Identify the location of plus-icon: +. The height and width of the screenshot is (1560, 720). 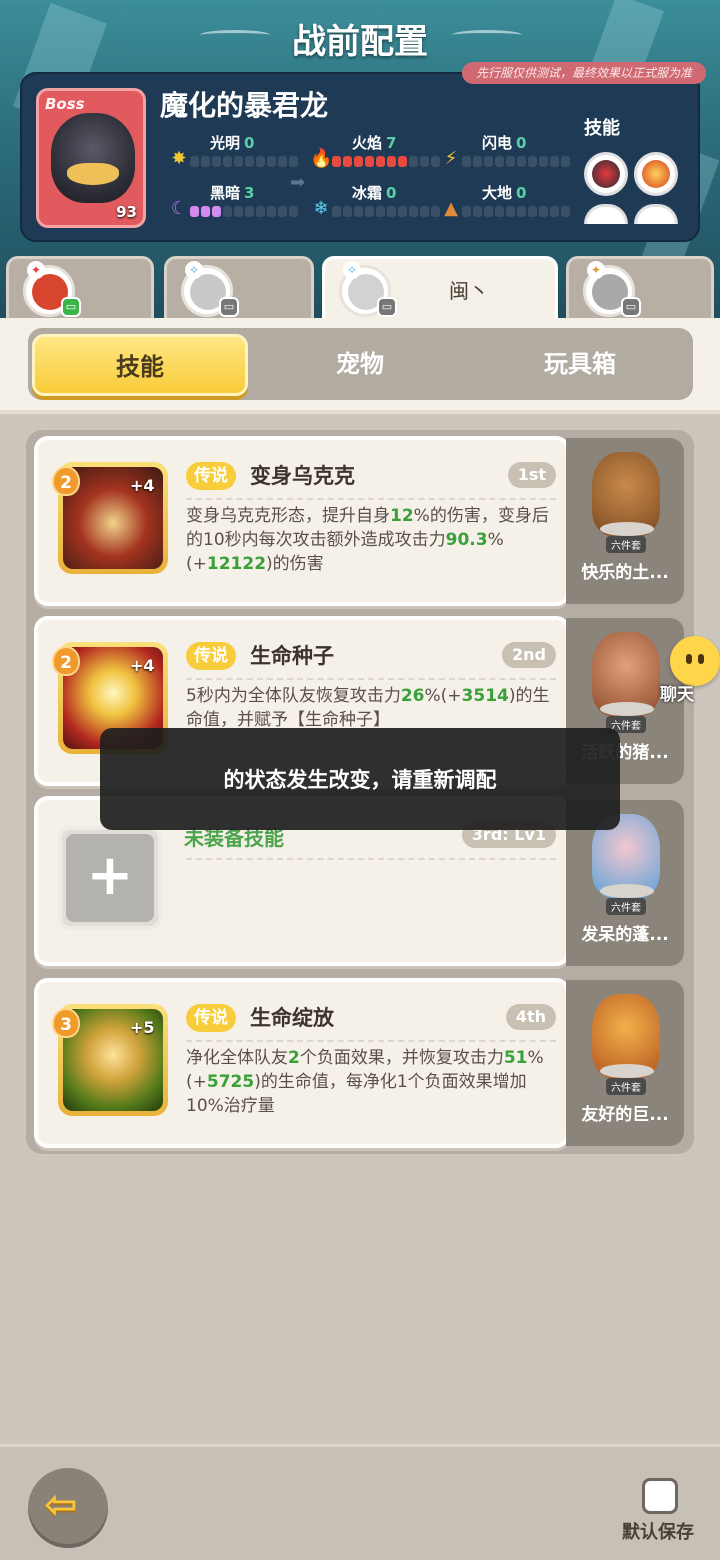
(110, 878).